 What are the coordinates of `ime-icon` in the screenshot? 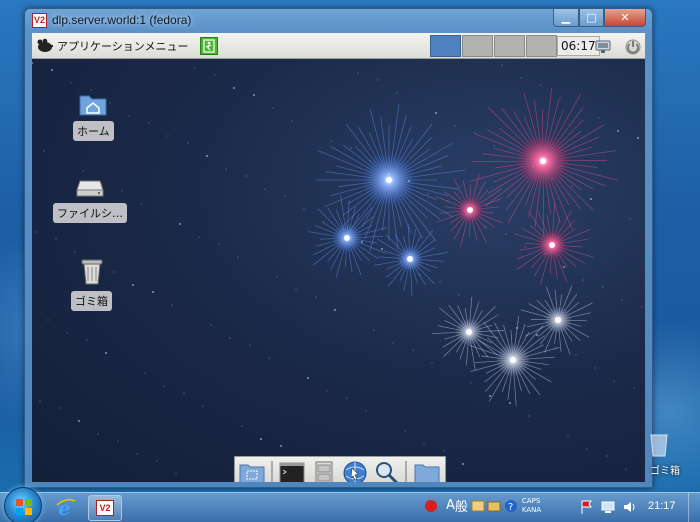 It's located at (431, 506).